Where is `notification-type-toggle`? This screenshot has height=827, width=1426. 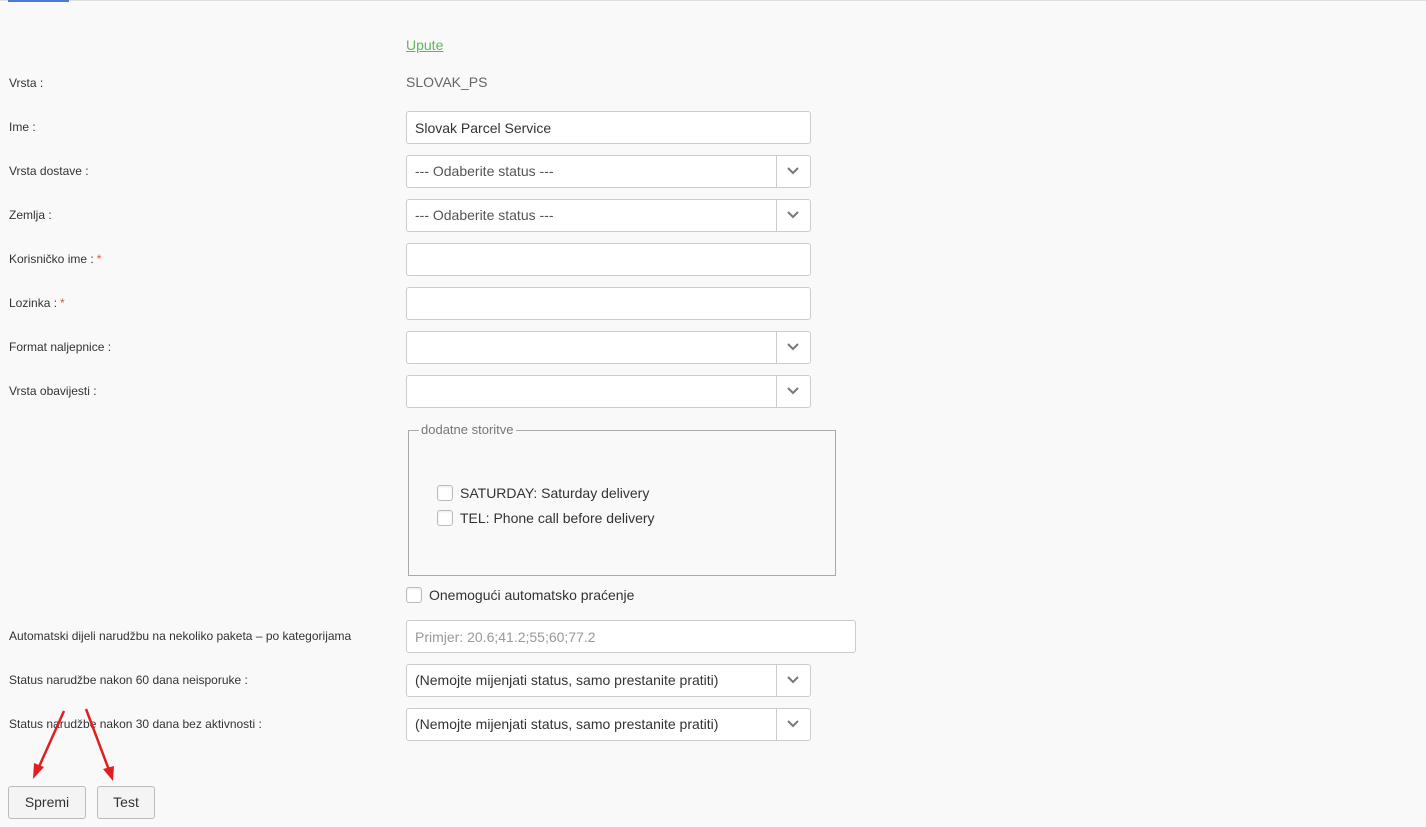 notification-type-toggle is located at coordinates (793, 391).